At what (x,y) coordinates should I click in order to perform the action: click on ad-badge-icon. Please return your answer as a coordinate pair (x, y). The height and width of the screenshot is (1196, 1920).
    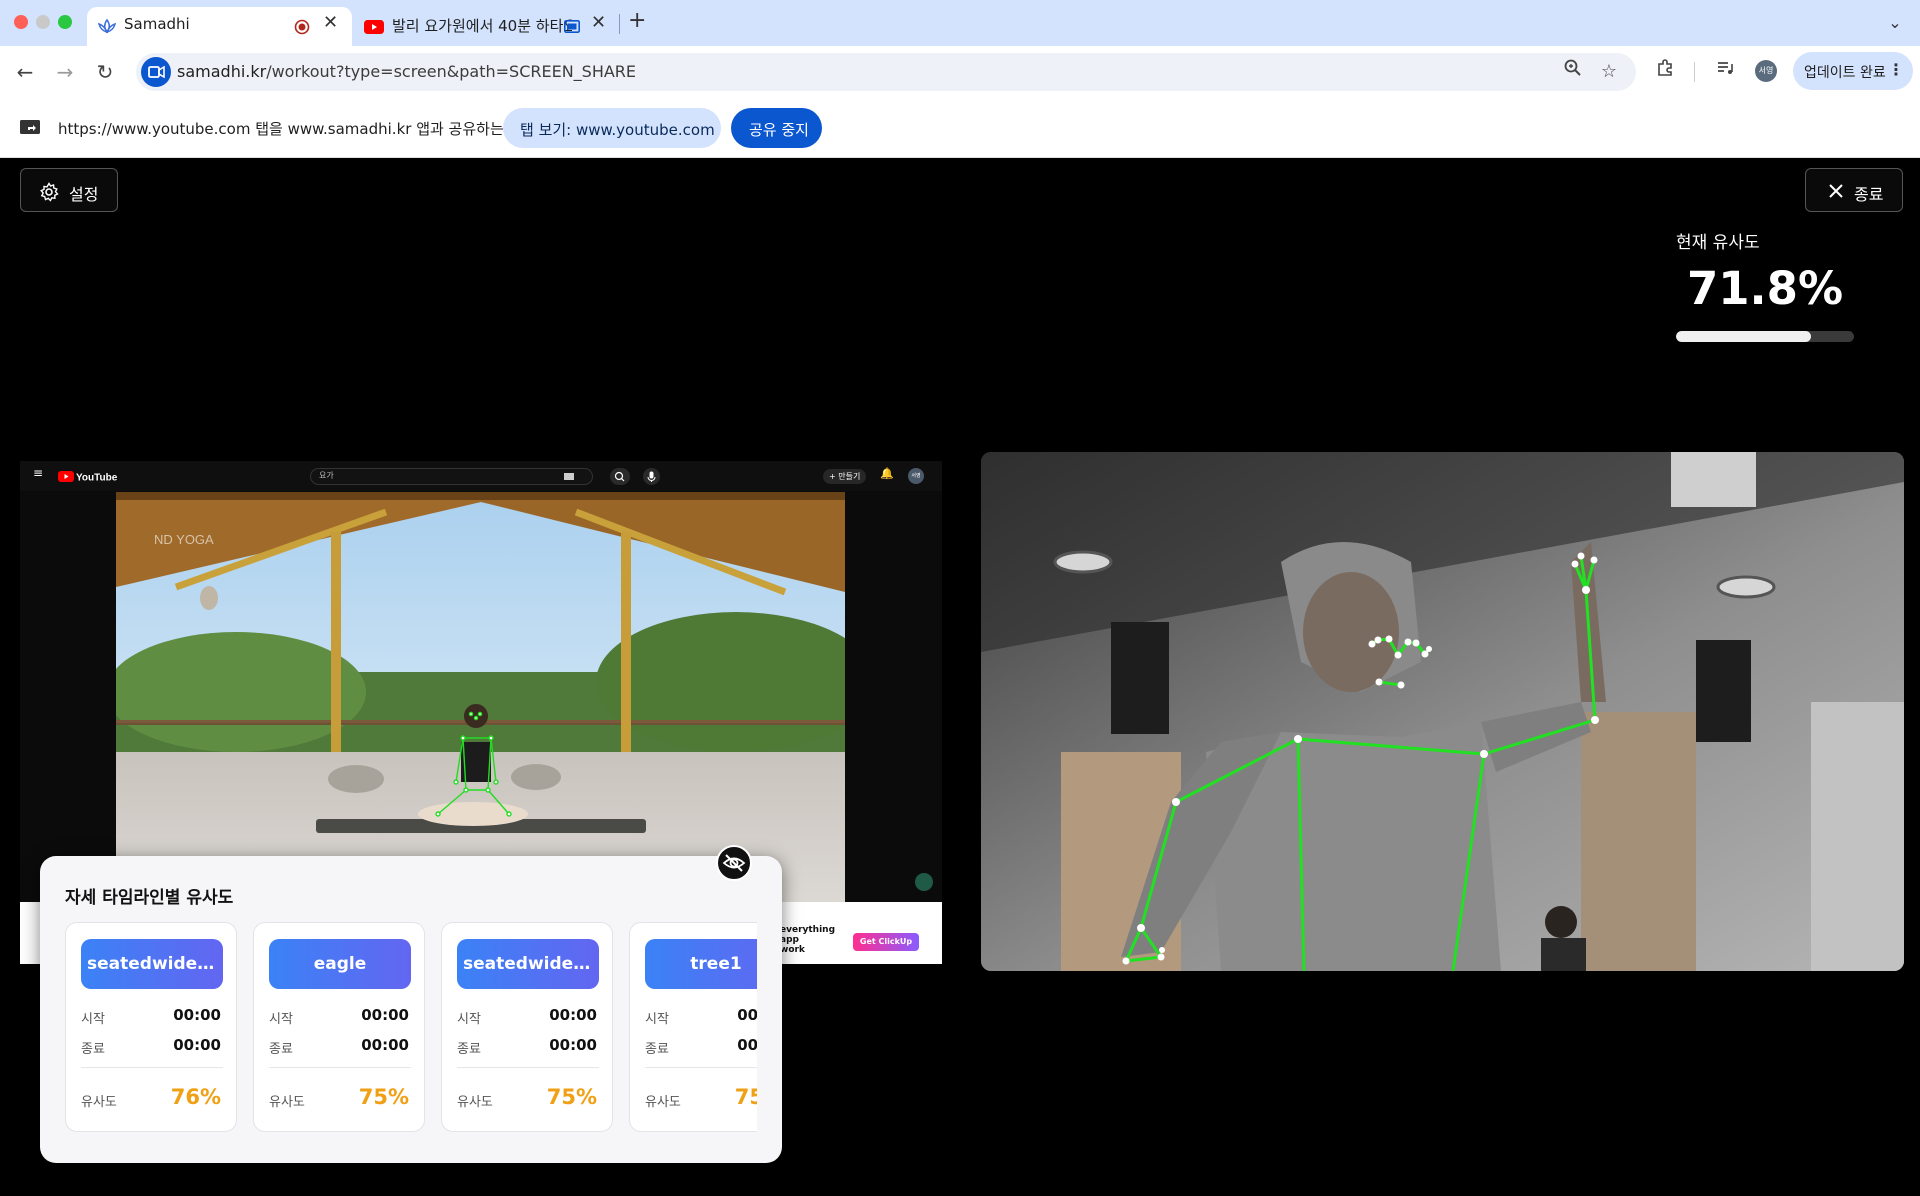
    Looking at the image, I should click on (924, 882).